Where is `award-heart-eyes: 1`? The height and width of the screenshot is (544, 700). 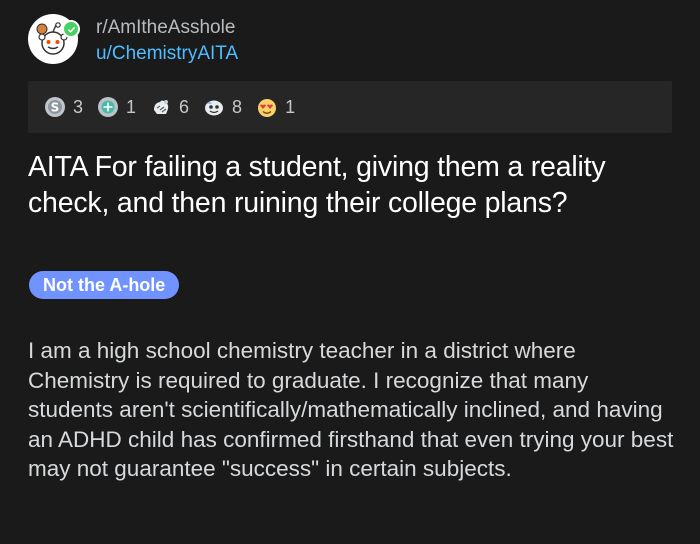
award-heart-eyes: 1 is located at coordinates (275, 107).